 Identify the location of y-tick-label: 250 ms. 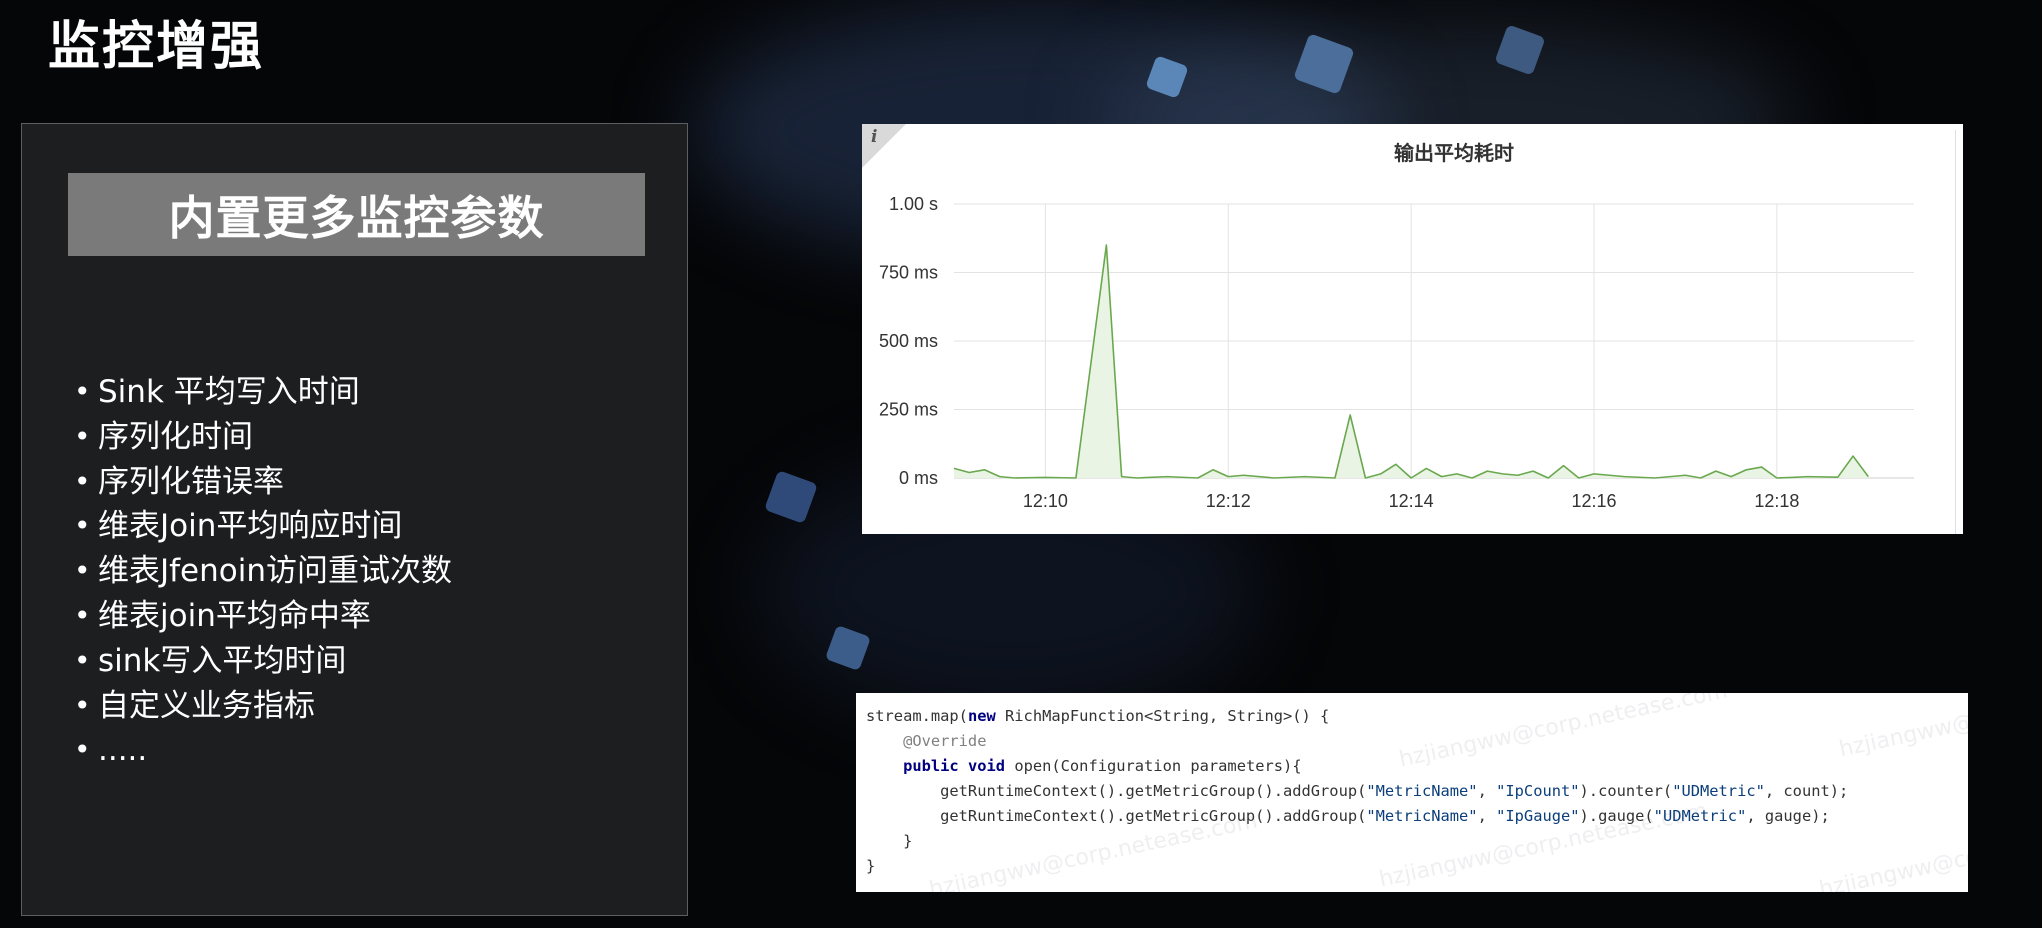
(908, 410).